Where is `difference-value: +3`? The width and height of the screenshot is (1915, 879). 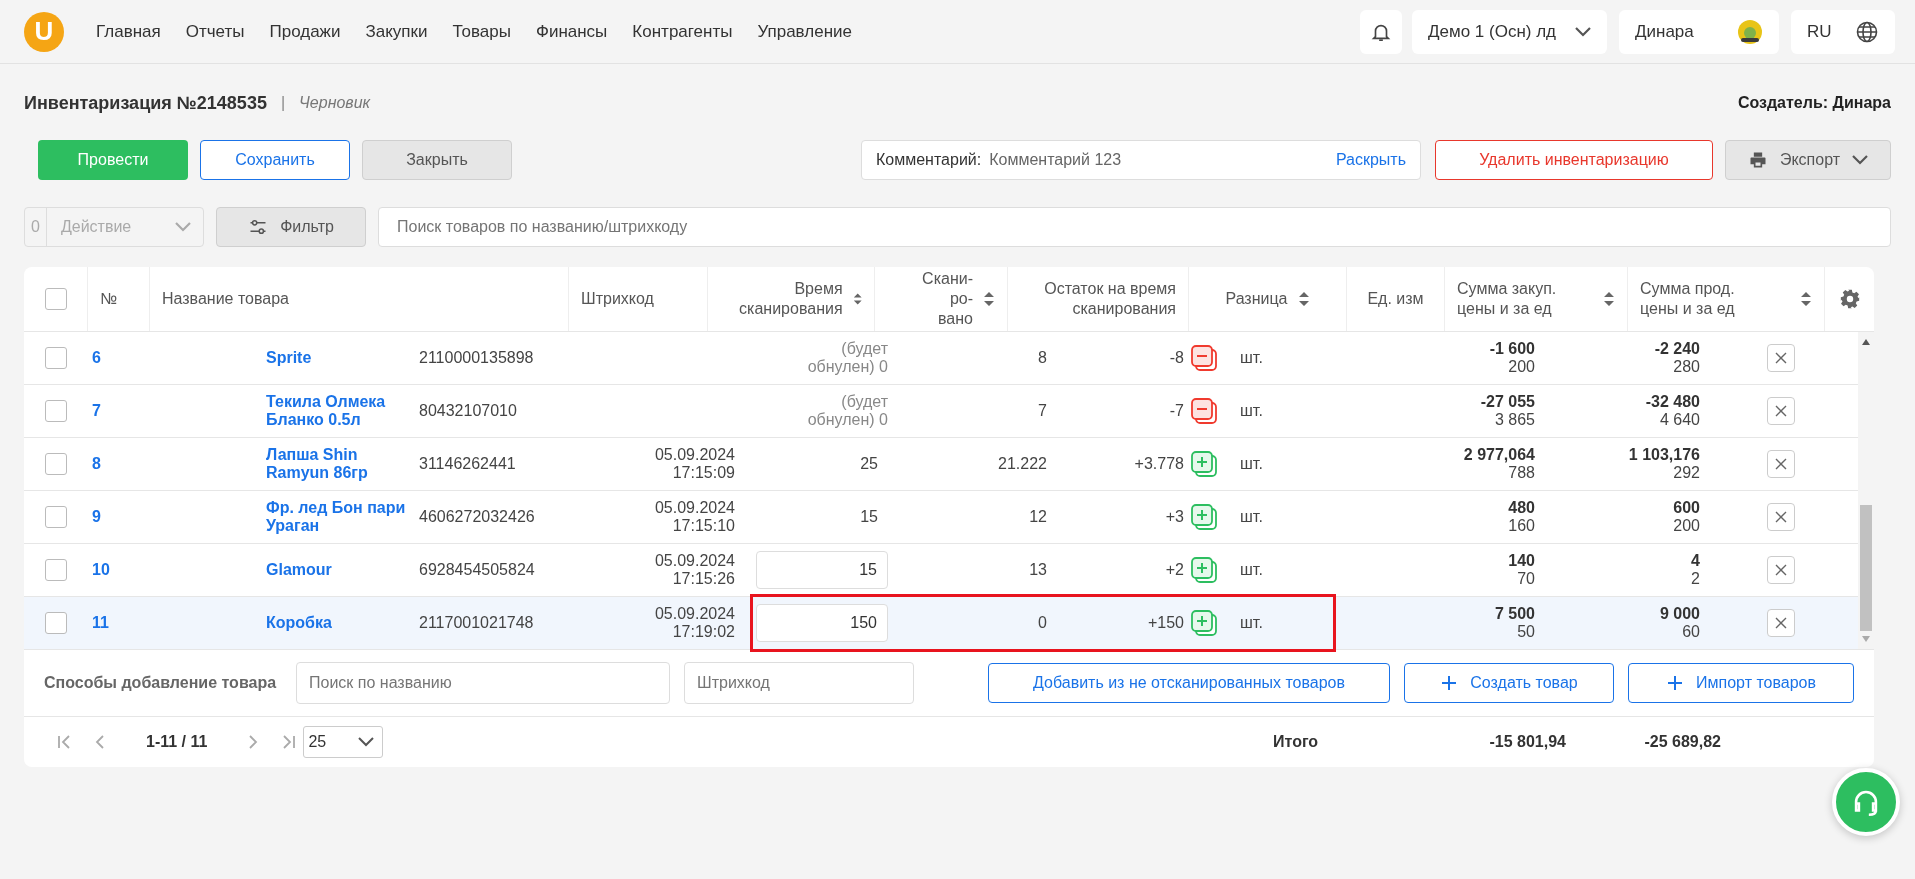
difference-value: +3 is located at coordinates (1174, 517).